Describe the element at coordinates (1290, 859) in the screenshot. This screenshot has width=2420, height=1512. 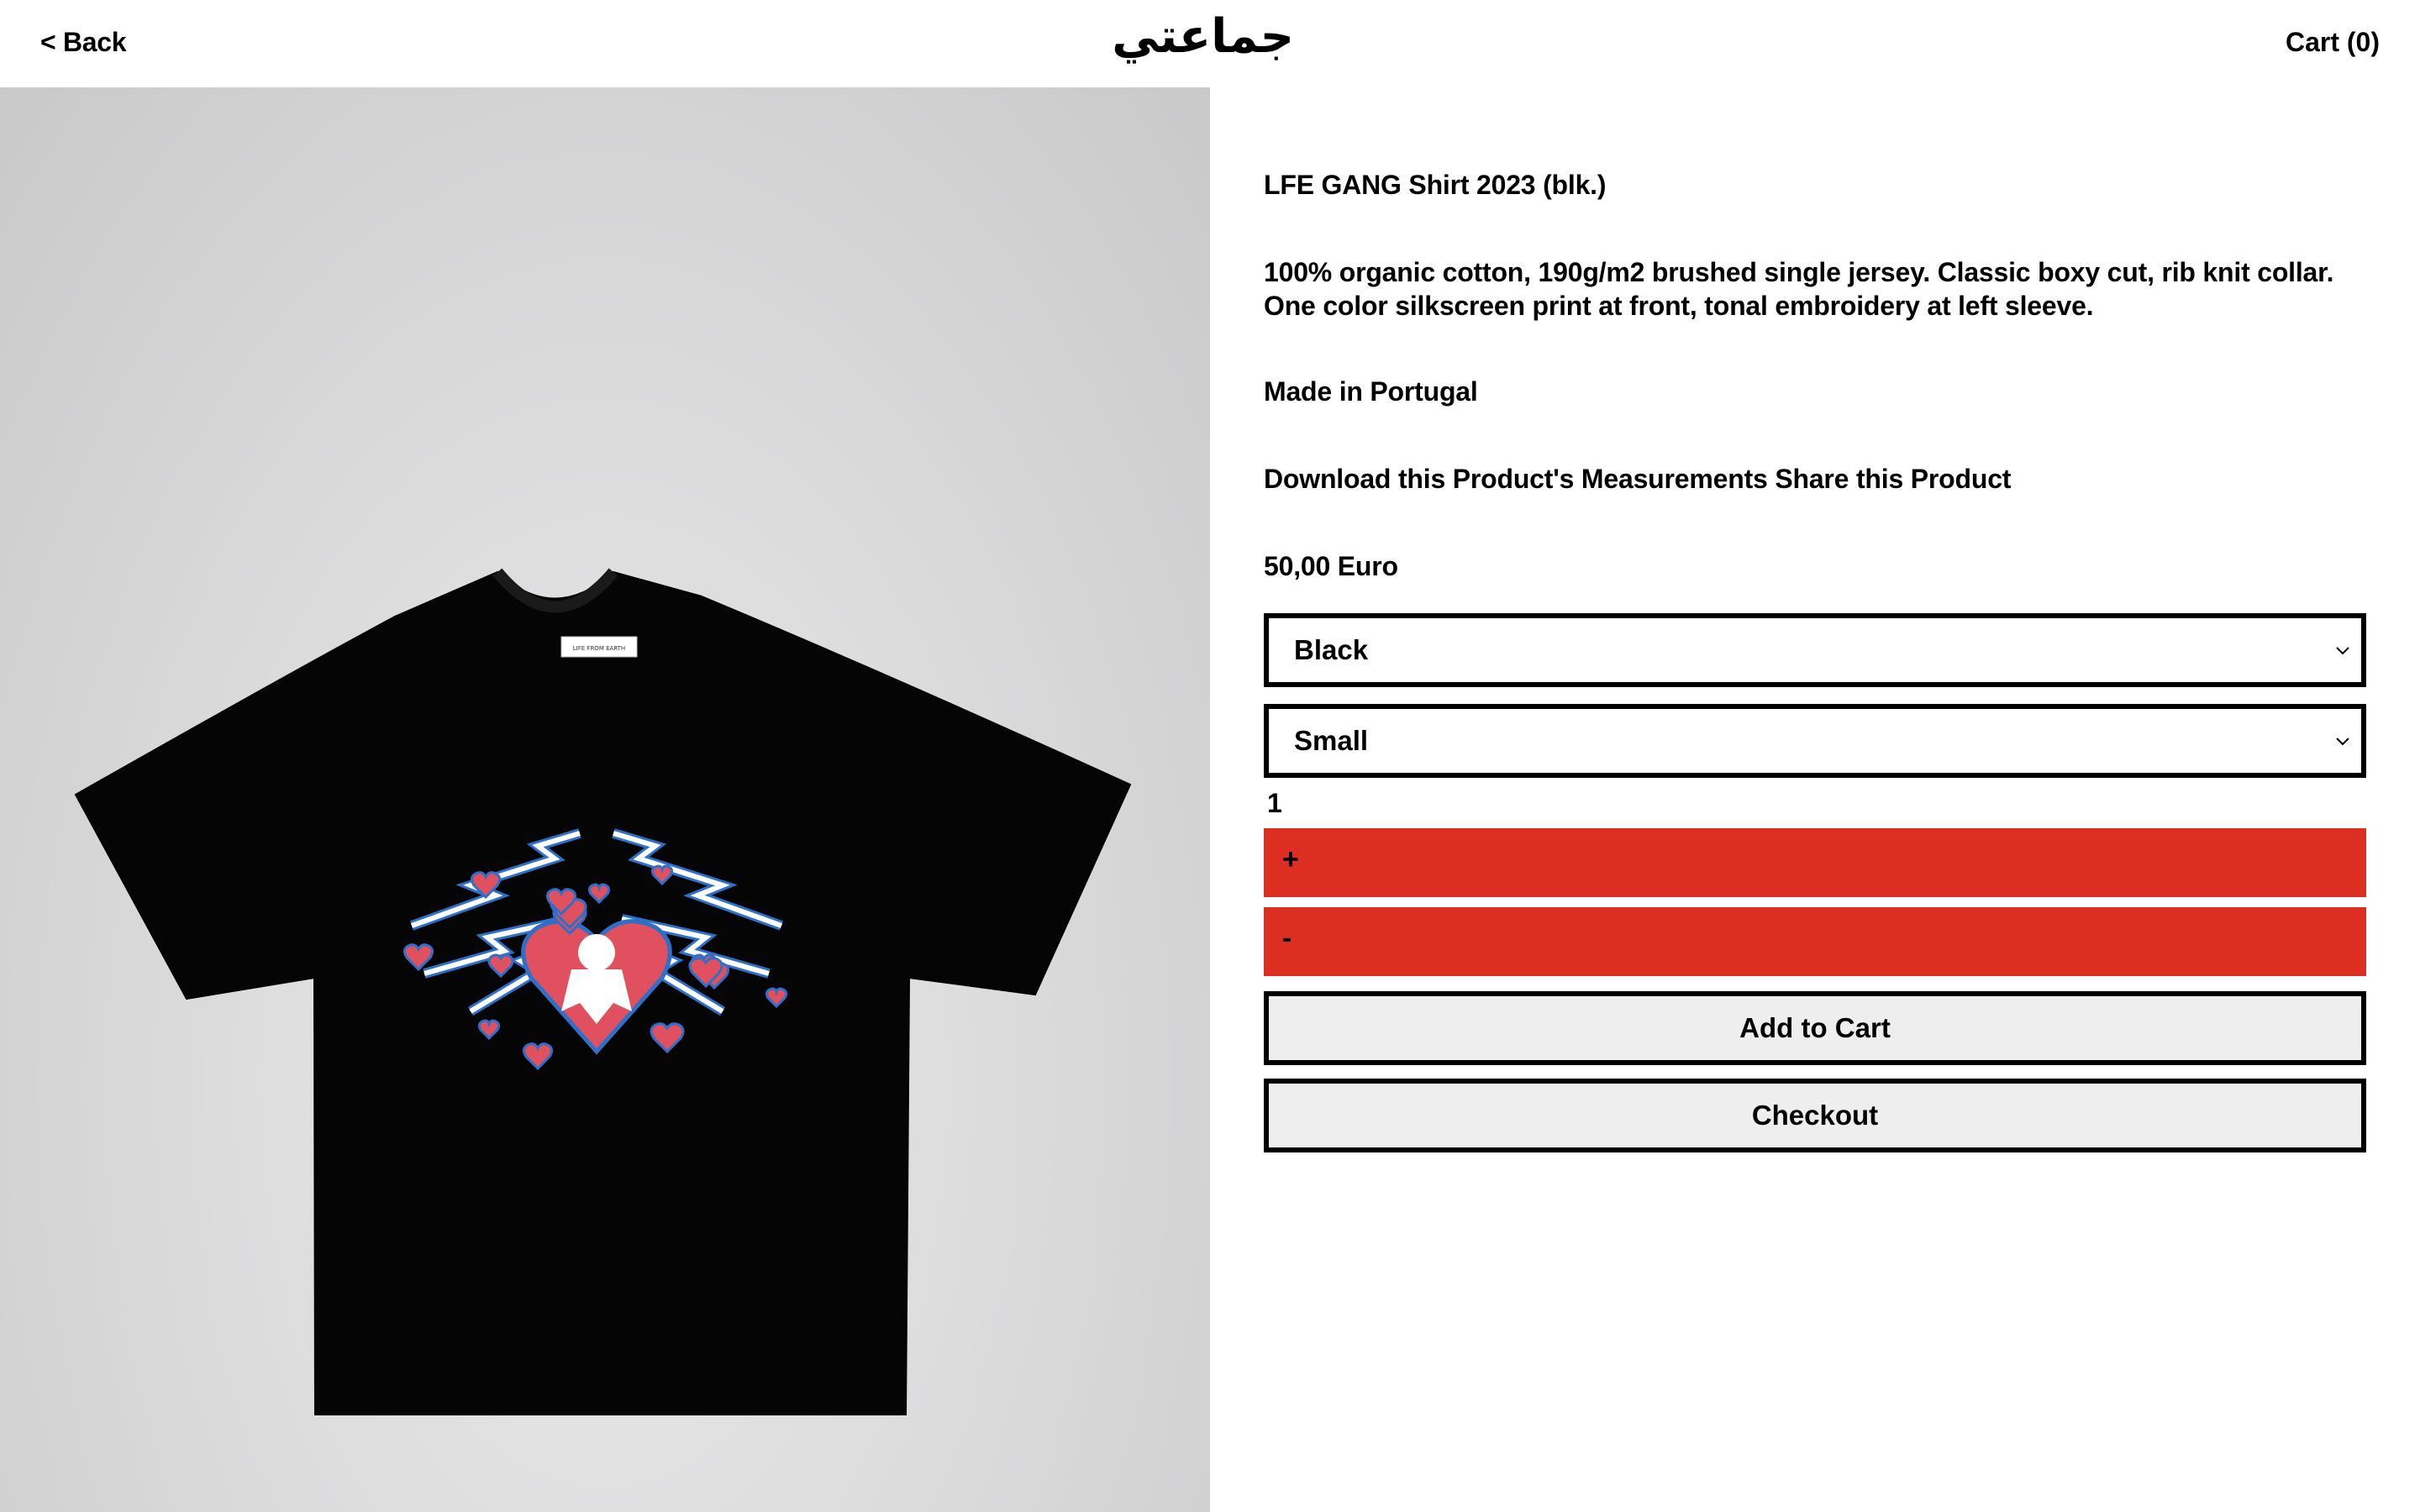
I see `plus-label: +` at that location.